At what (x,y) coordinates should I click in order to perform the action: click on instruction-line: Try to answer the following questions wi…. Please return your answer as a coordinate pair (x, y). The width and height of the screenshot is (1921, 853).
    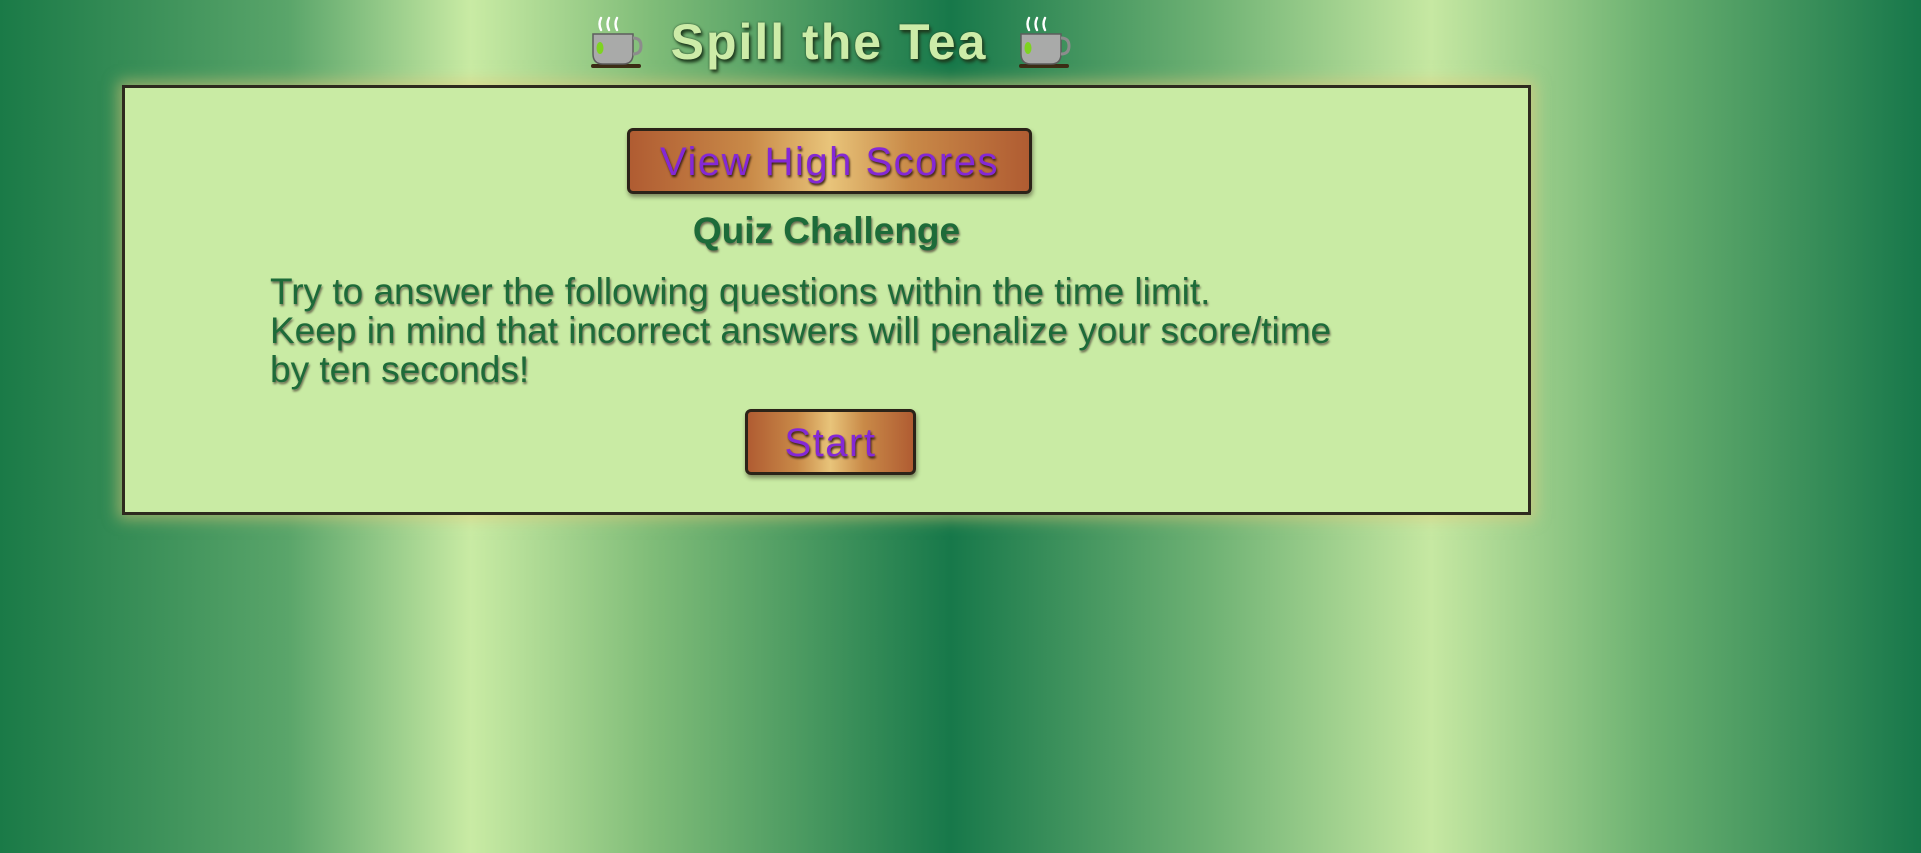
    Looking at the image, I should click on (740, 291).